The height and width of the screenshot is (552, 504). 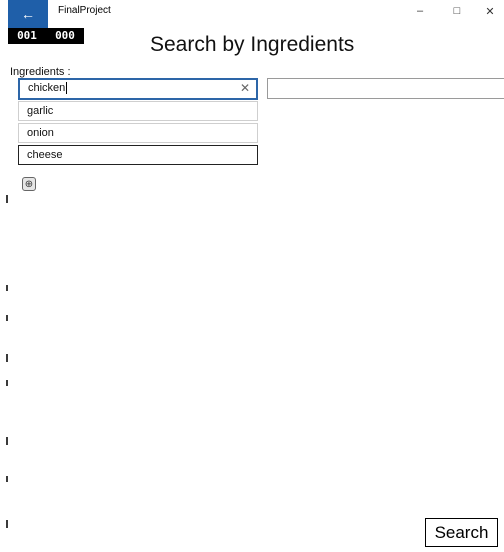 I want to click on ingredient-value: chicken, so click(x=47, y=88).